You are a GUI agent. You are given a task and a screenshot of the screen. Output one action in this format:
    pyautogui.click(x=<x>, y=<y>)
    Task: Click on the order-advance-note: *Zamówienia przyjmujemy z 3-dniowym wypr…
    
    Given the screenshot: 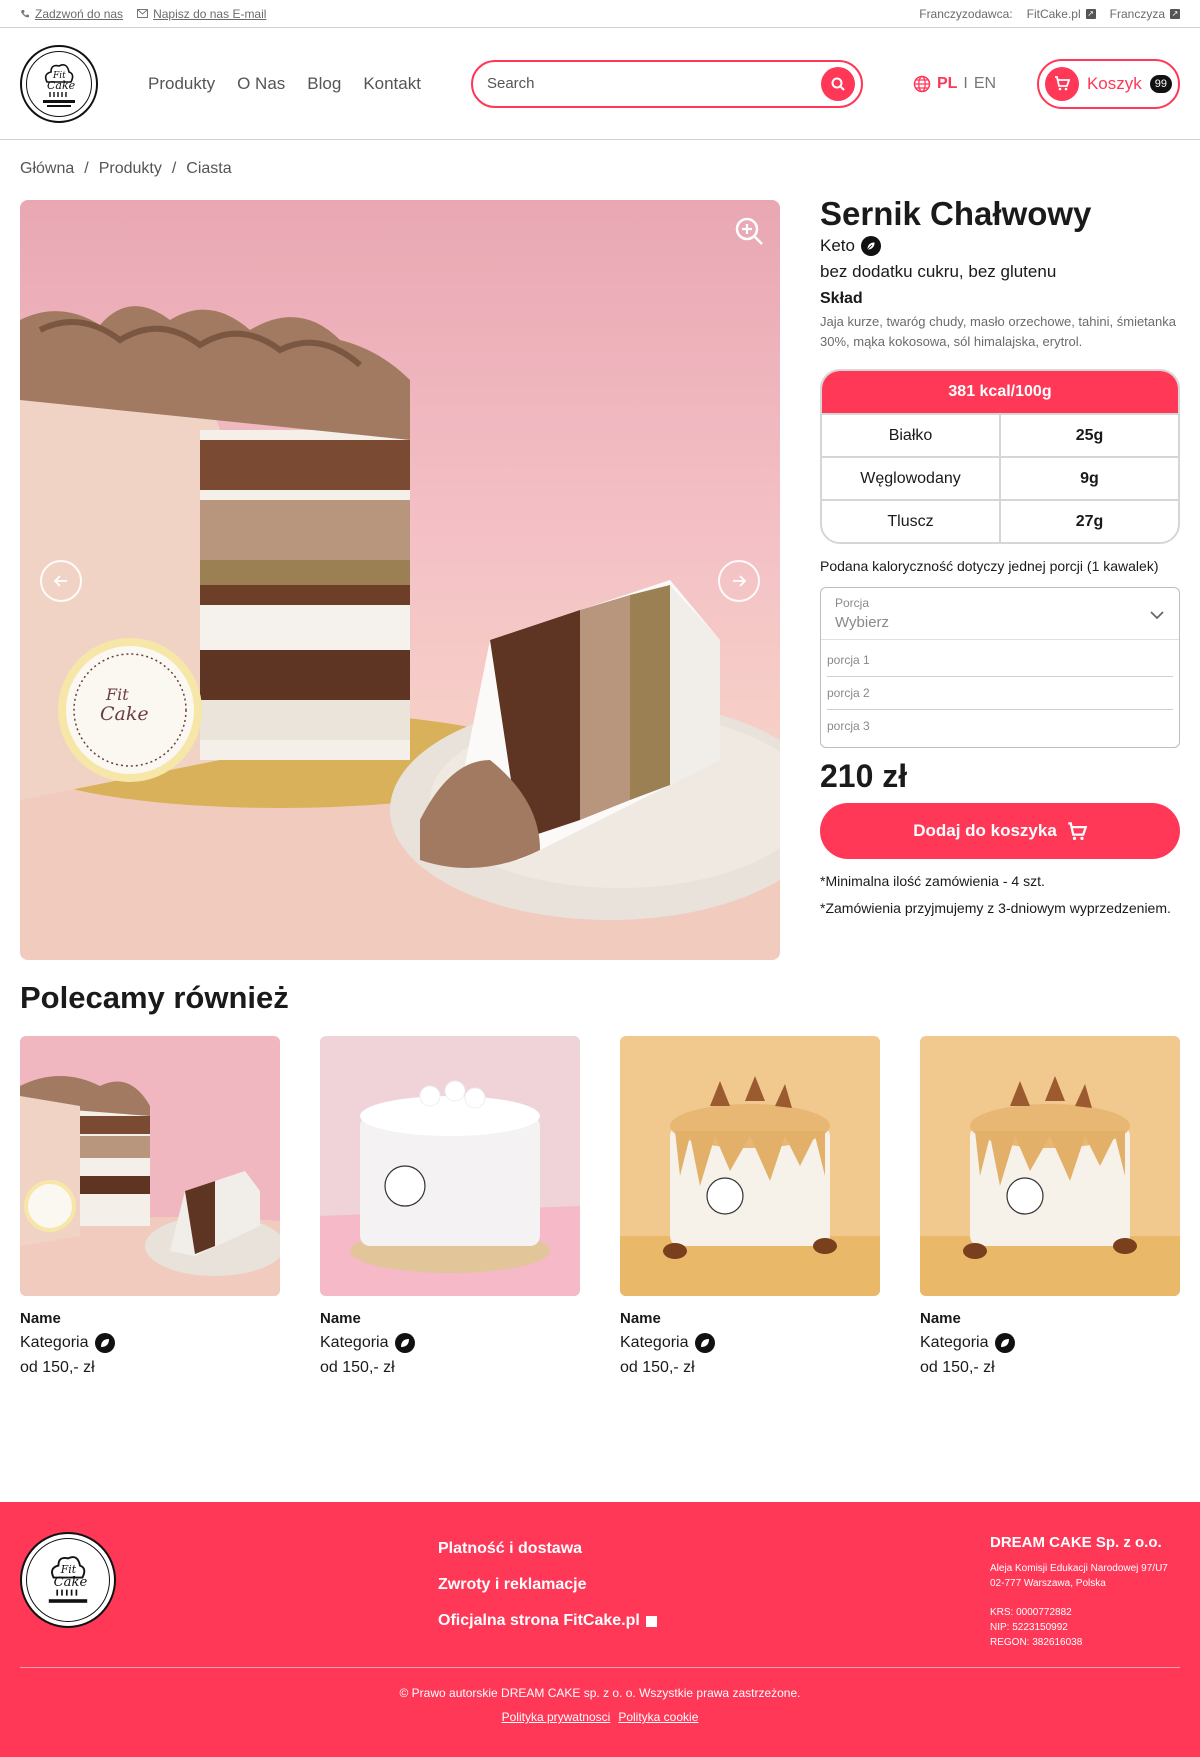 What is the action you would take?
    pyautogui.click(x=995, y=908)
    